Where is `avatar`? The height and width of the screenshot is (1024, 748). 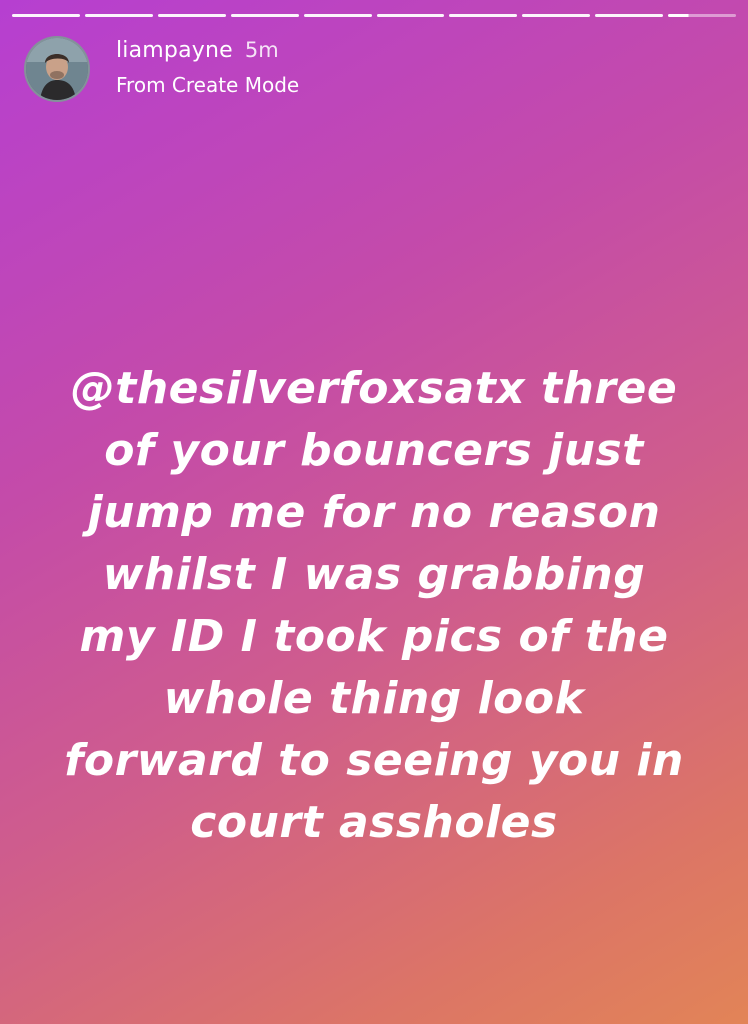 avatar is located at coordinates (57, 69).